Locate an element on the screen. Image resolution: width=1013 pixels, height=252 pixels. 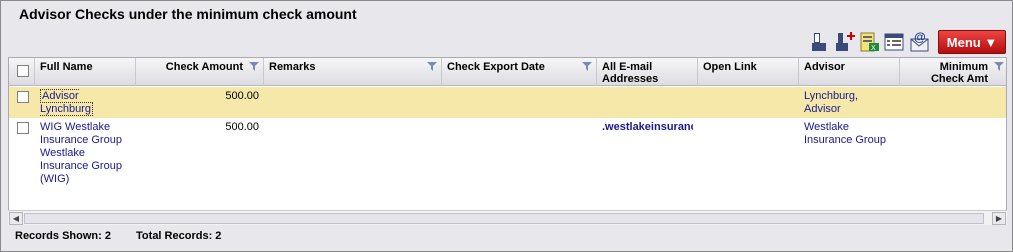
scroll-right-icon: ▶ is located at coordinates (999, 218).